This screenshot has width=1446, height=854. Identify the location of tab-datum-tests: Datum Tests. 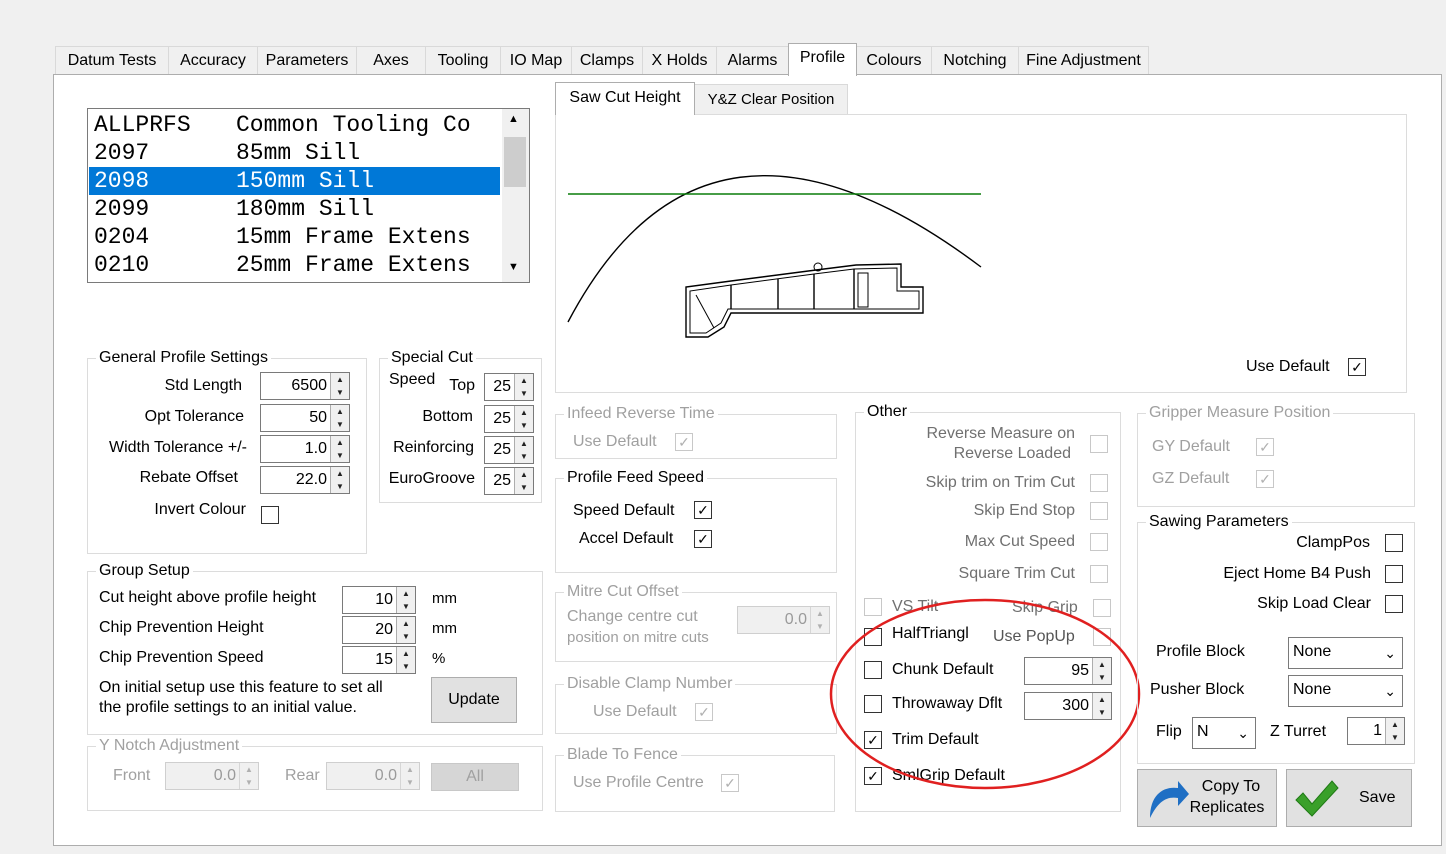
(112, 60).